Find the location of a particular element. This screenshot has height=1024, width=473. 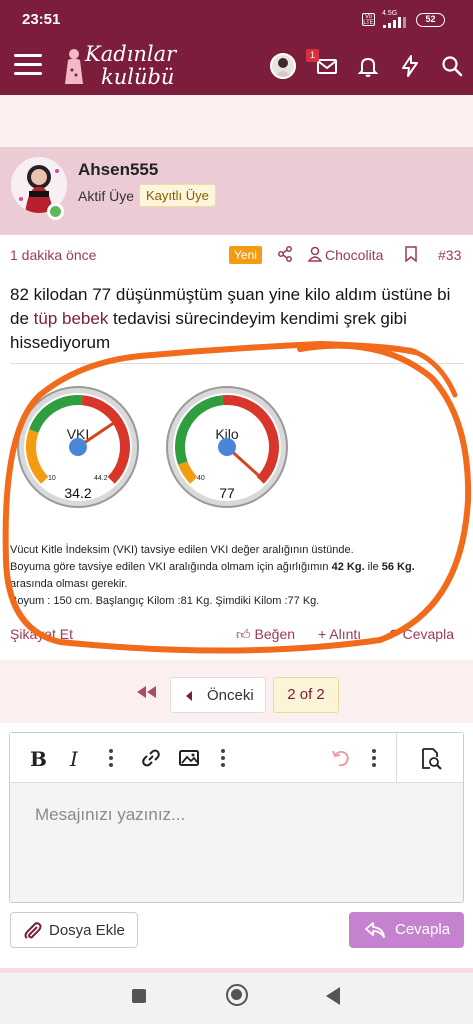

bold-icon: B is located at coordinates (38, 759).